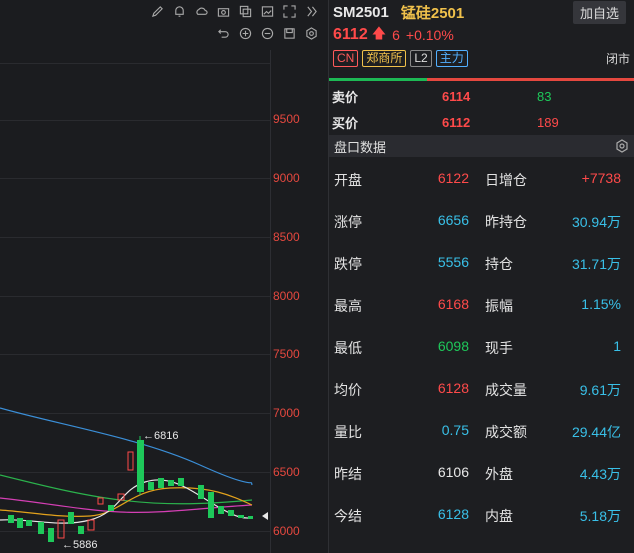 Image resolution: width=634 pixels, height=553 pixels. I want to click on ask-volume: 83, so click(544, 96).